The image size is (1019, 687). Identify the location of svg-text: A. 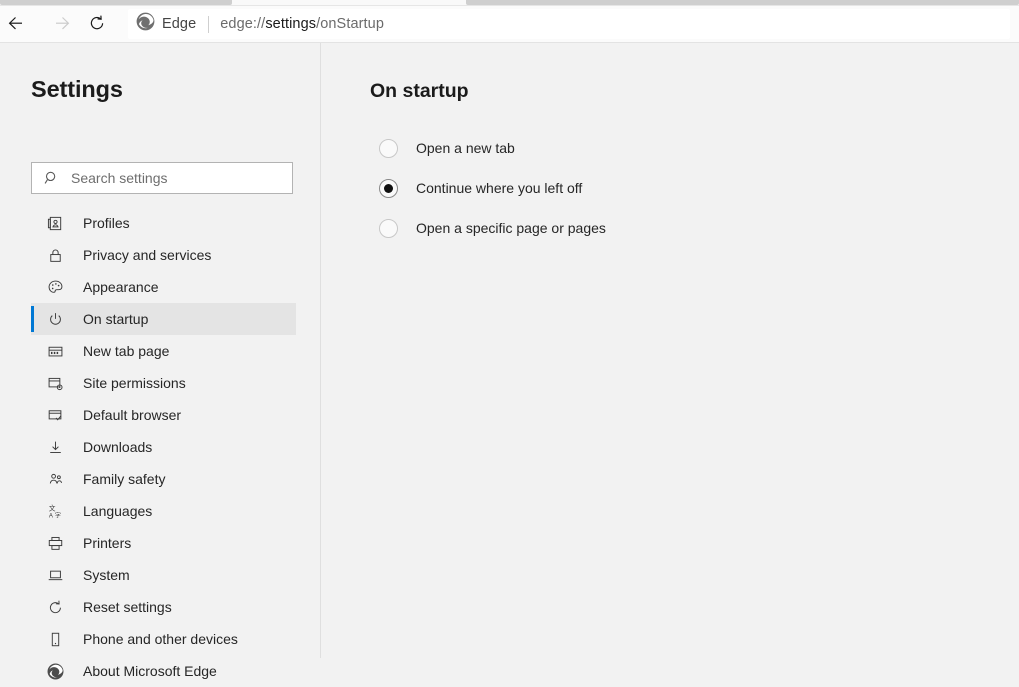
(50, 516).